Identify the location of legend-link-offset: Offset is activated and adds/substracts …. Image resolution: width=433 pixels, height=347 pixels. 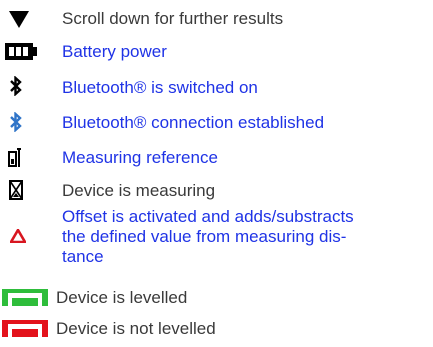
(242, 237).